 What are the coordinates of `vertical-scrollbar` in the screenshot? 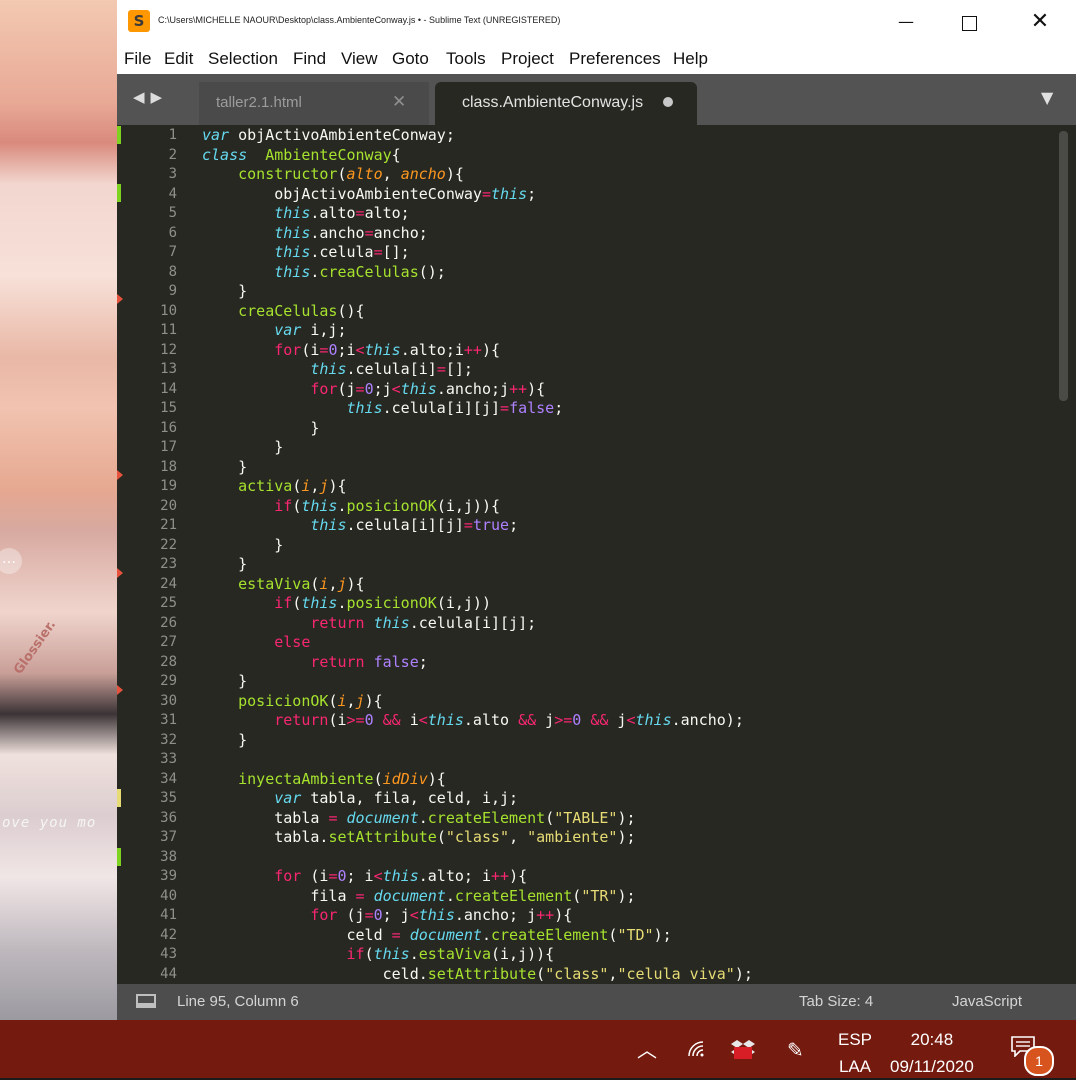 It's located at (1063, 266).